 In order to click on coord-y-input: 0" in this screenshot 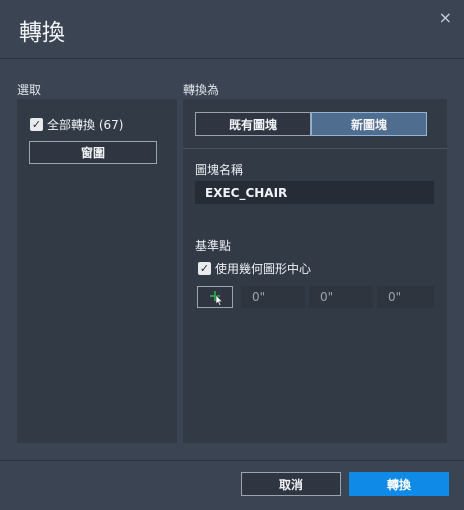, I will do `click(341, 297)`.